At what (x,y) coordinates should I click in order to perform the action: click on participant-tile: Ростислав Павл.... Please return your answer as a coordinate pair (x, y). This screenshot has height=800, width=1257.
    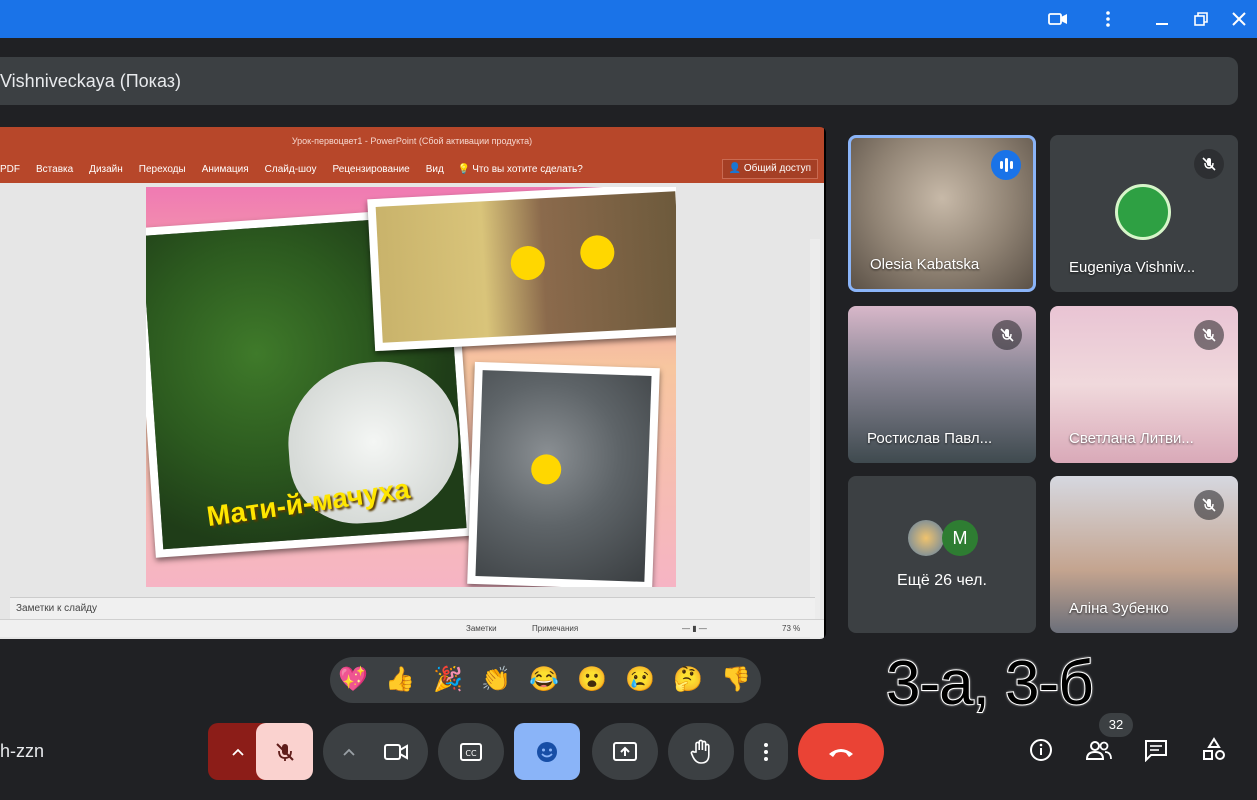
    Looking at the image, I should click on (942, 384).